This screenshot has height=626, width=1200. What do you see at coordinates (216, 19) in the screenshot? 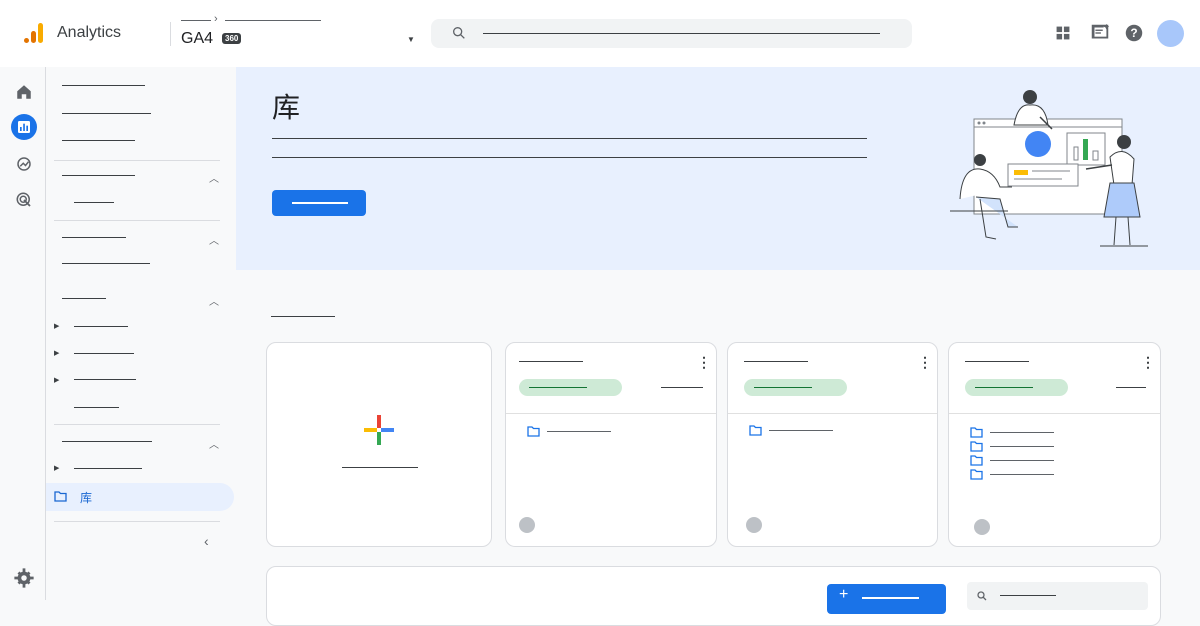
I see `chevron-right-icon: ›` at bounding box center [216, 19].